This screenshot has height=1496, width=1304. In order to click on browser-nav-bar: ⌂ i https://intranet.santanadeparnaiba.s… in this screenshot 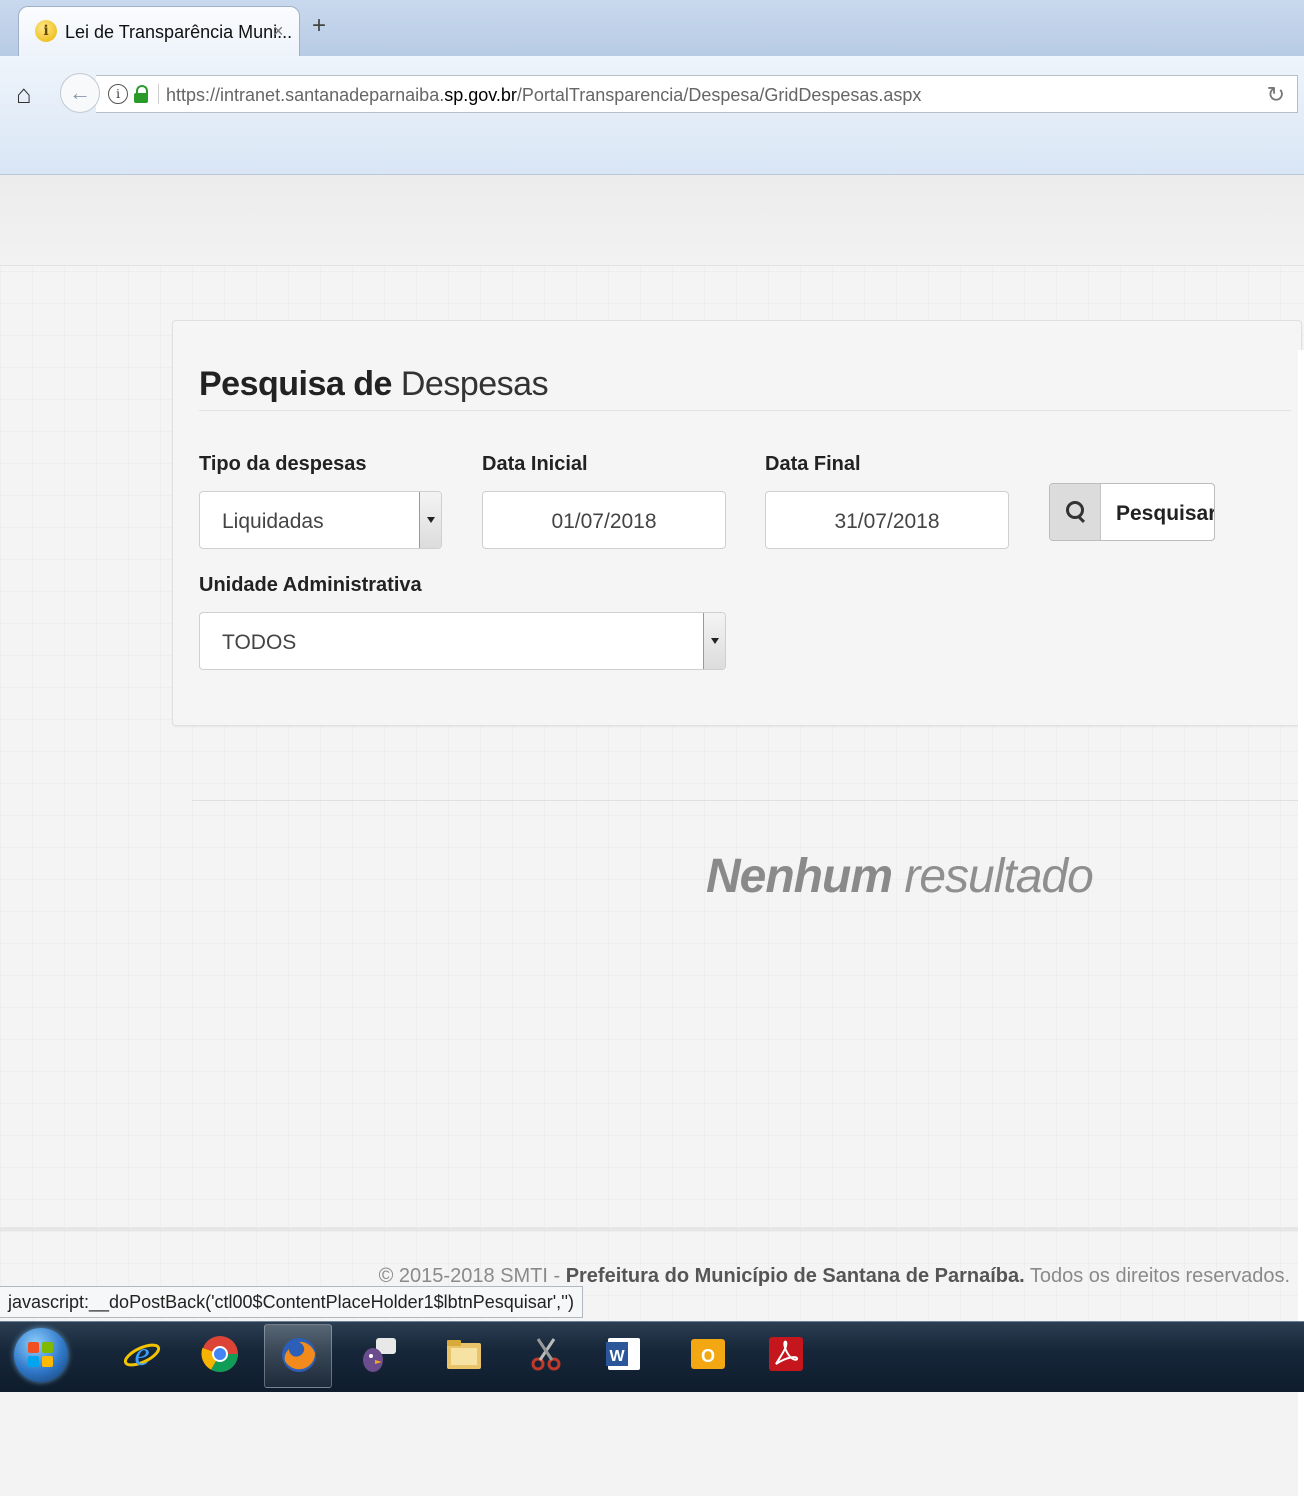, I will do `click(652, 115)`.